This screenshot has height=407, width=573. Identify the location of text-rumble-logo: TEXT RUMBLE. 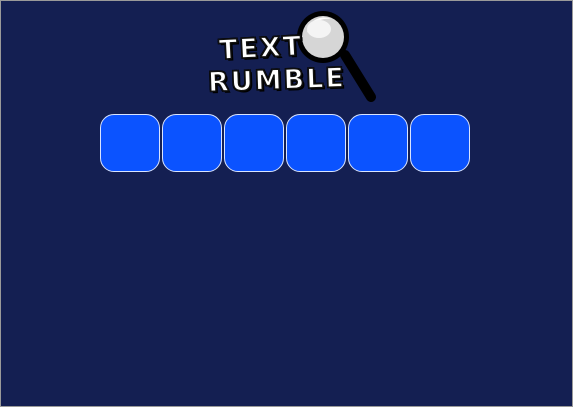
(288, 56).